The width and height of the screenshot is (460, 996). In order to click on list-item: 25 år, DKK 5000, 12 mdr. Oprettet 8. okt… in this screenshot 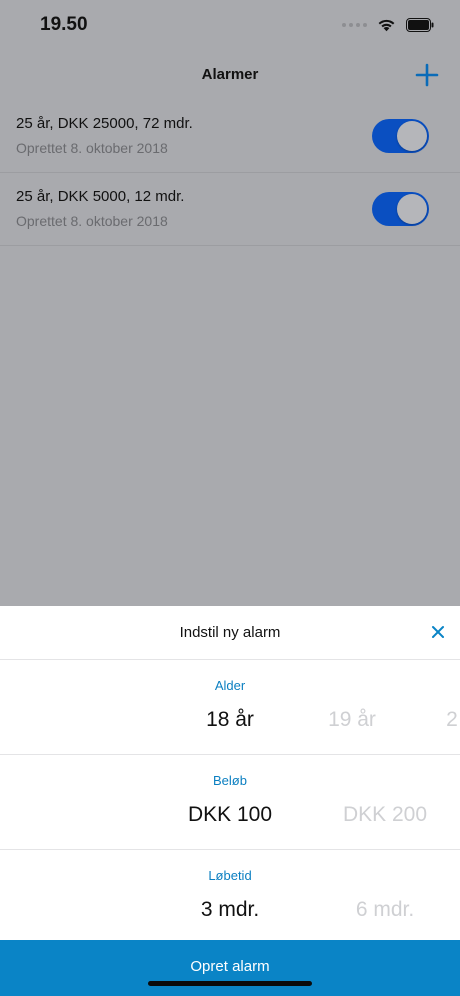, I will do `click(230, 209)`.